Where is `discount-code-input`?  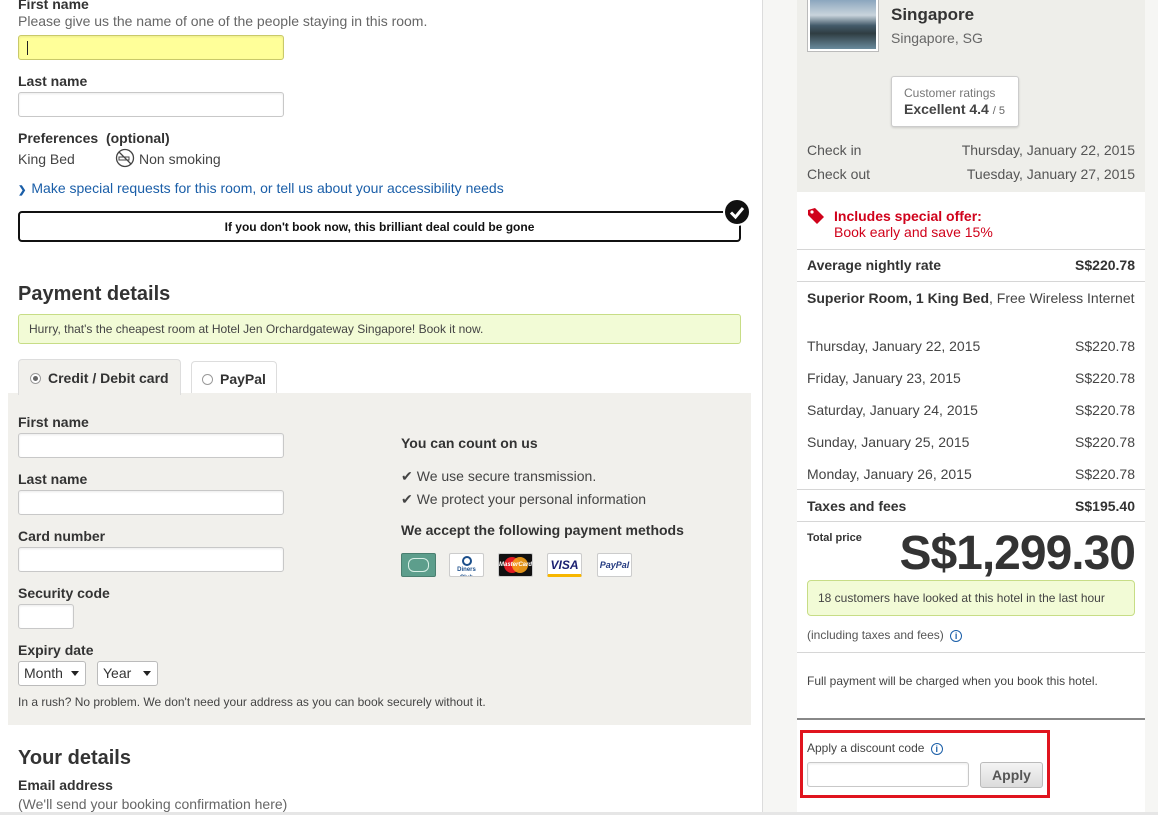 discount-code-input is located at coordinates (888, 774).